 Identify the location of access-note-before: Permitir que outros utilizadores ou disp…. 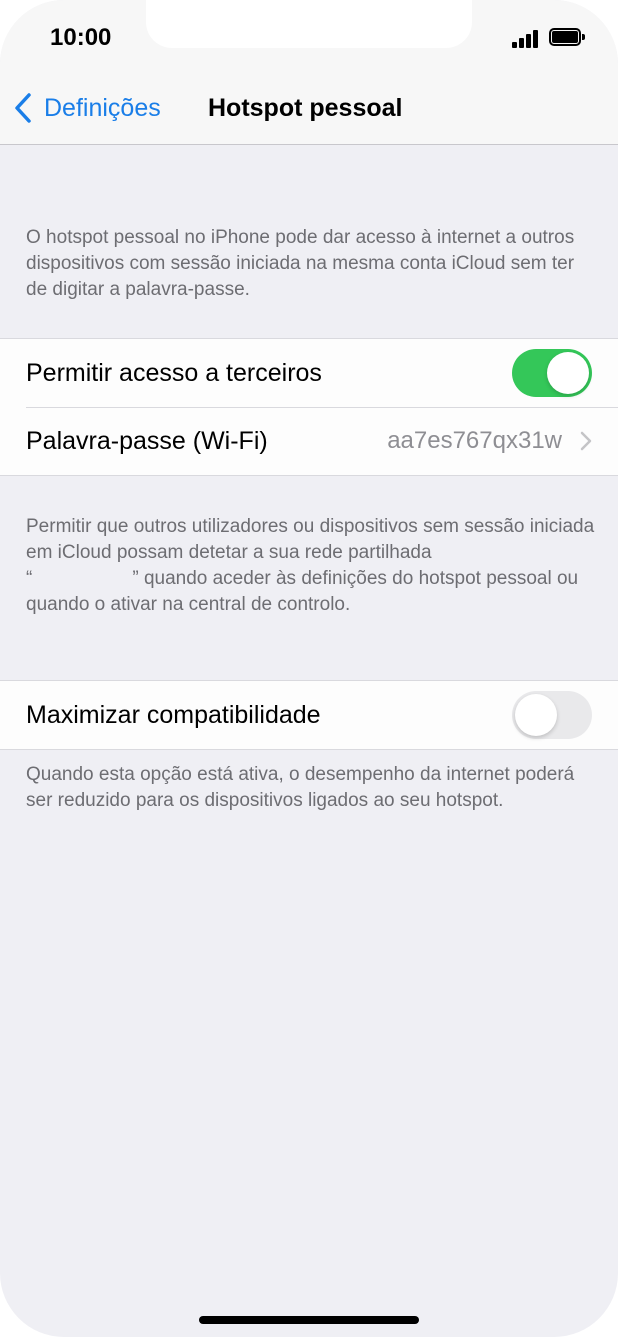
(310, 539).